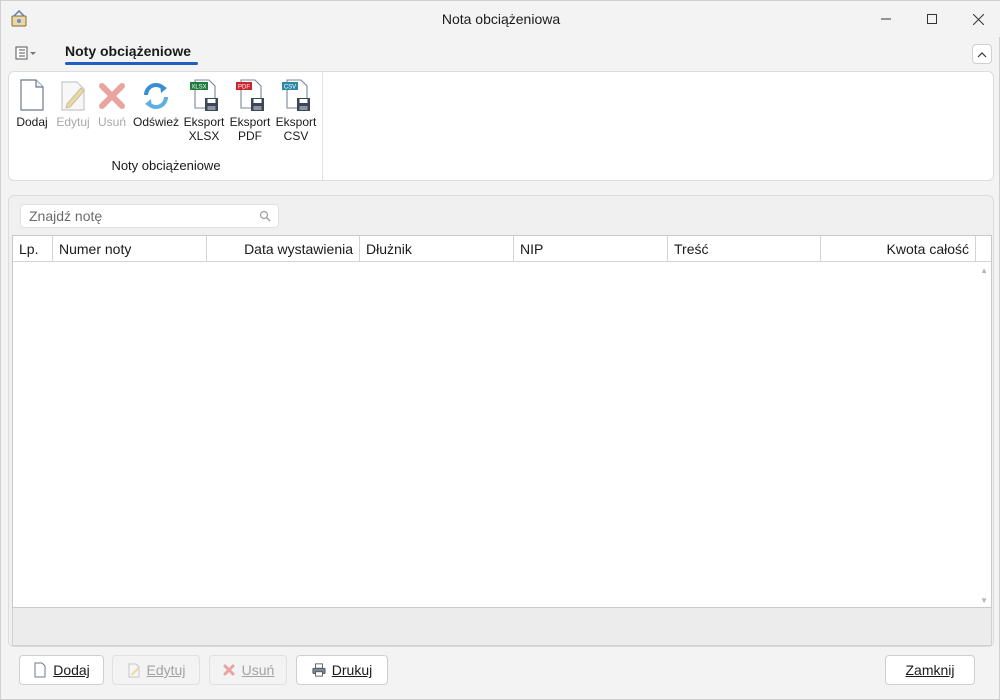  Describe the element at coordinates (319, 670) in the screenshot. I see `printer-icon` at that location.